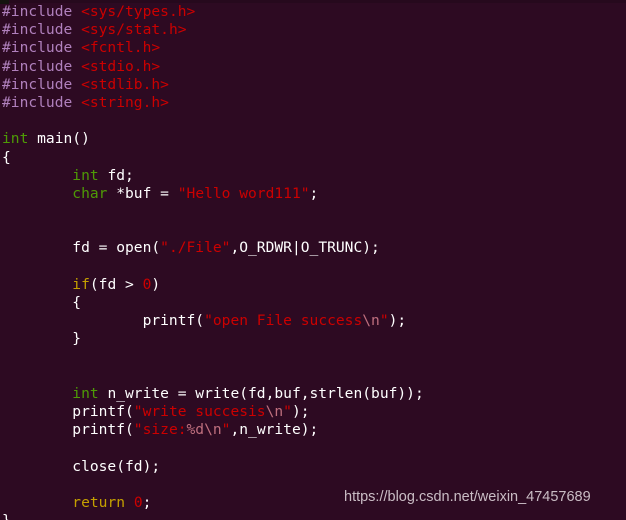  I want to click on code-line: int n_write = write(fd,buf,strlen(buf));, so click(314, 394).